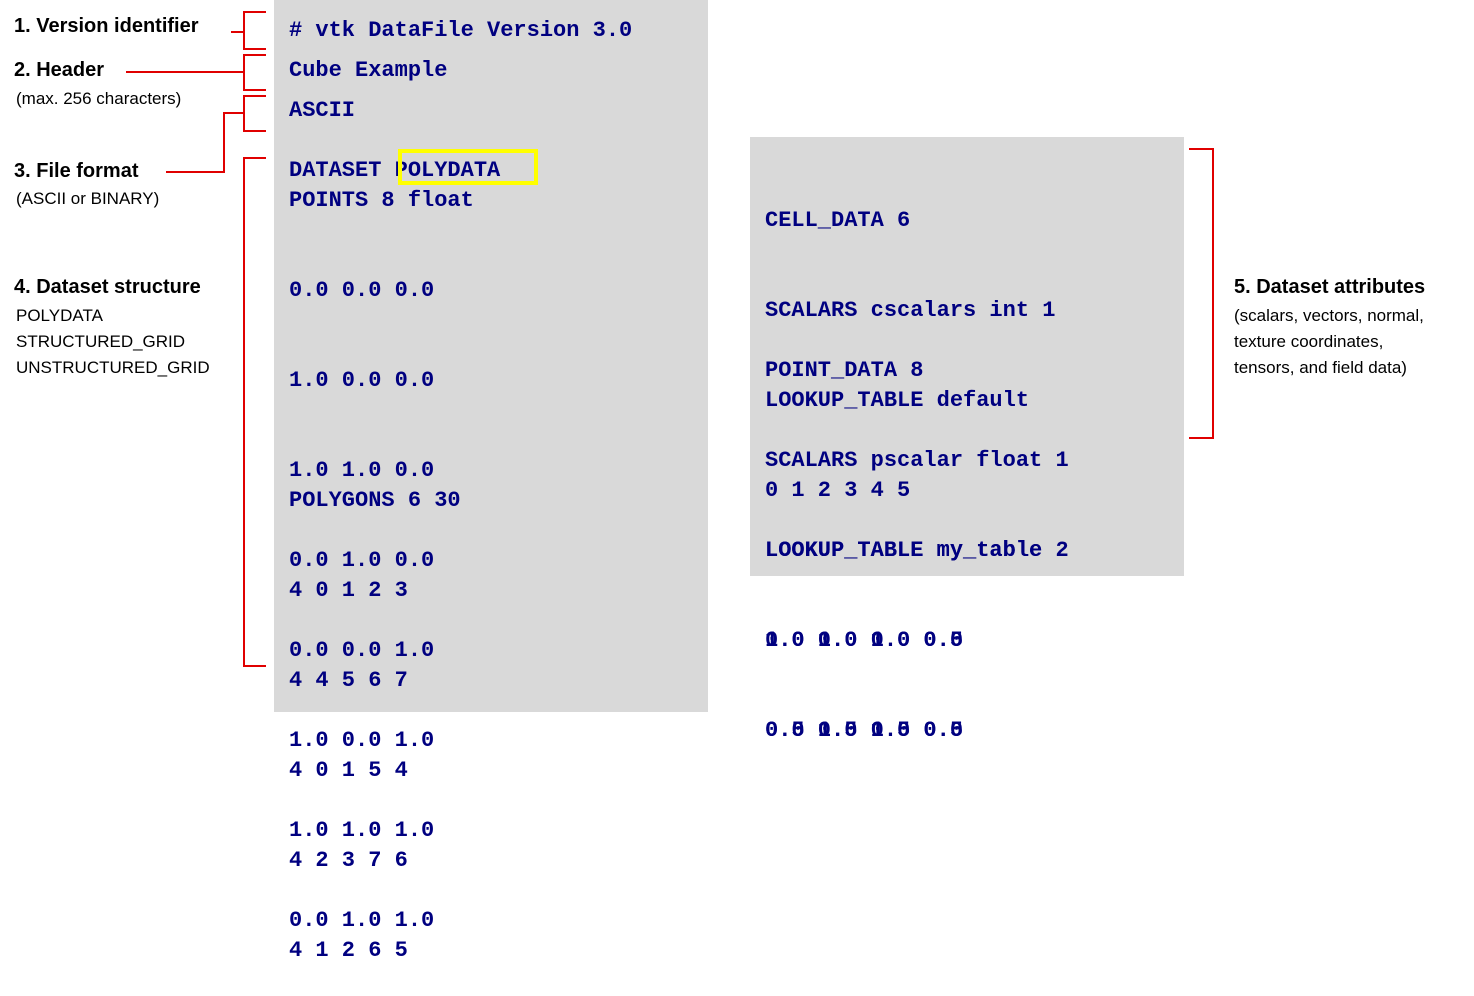 This screenshot has height=996, width=1474. What do you see at coordinates (348, 770) in the screenshot?
I see `polygon-row: 4 0 1 5 4` at bounding box center [348, 770].